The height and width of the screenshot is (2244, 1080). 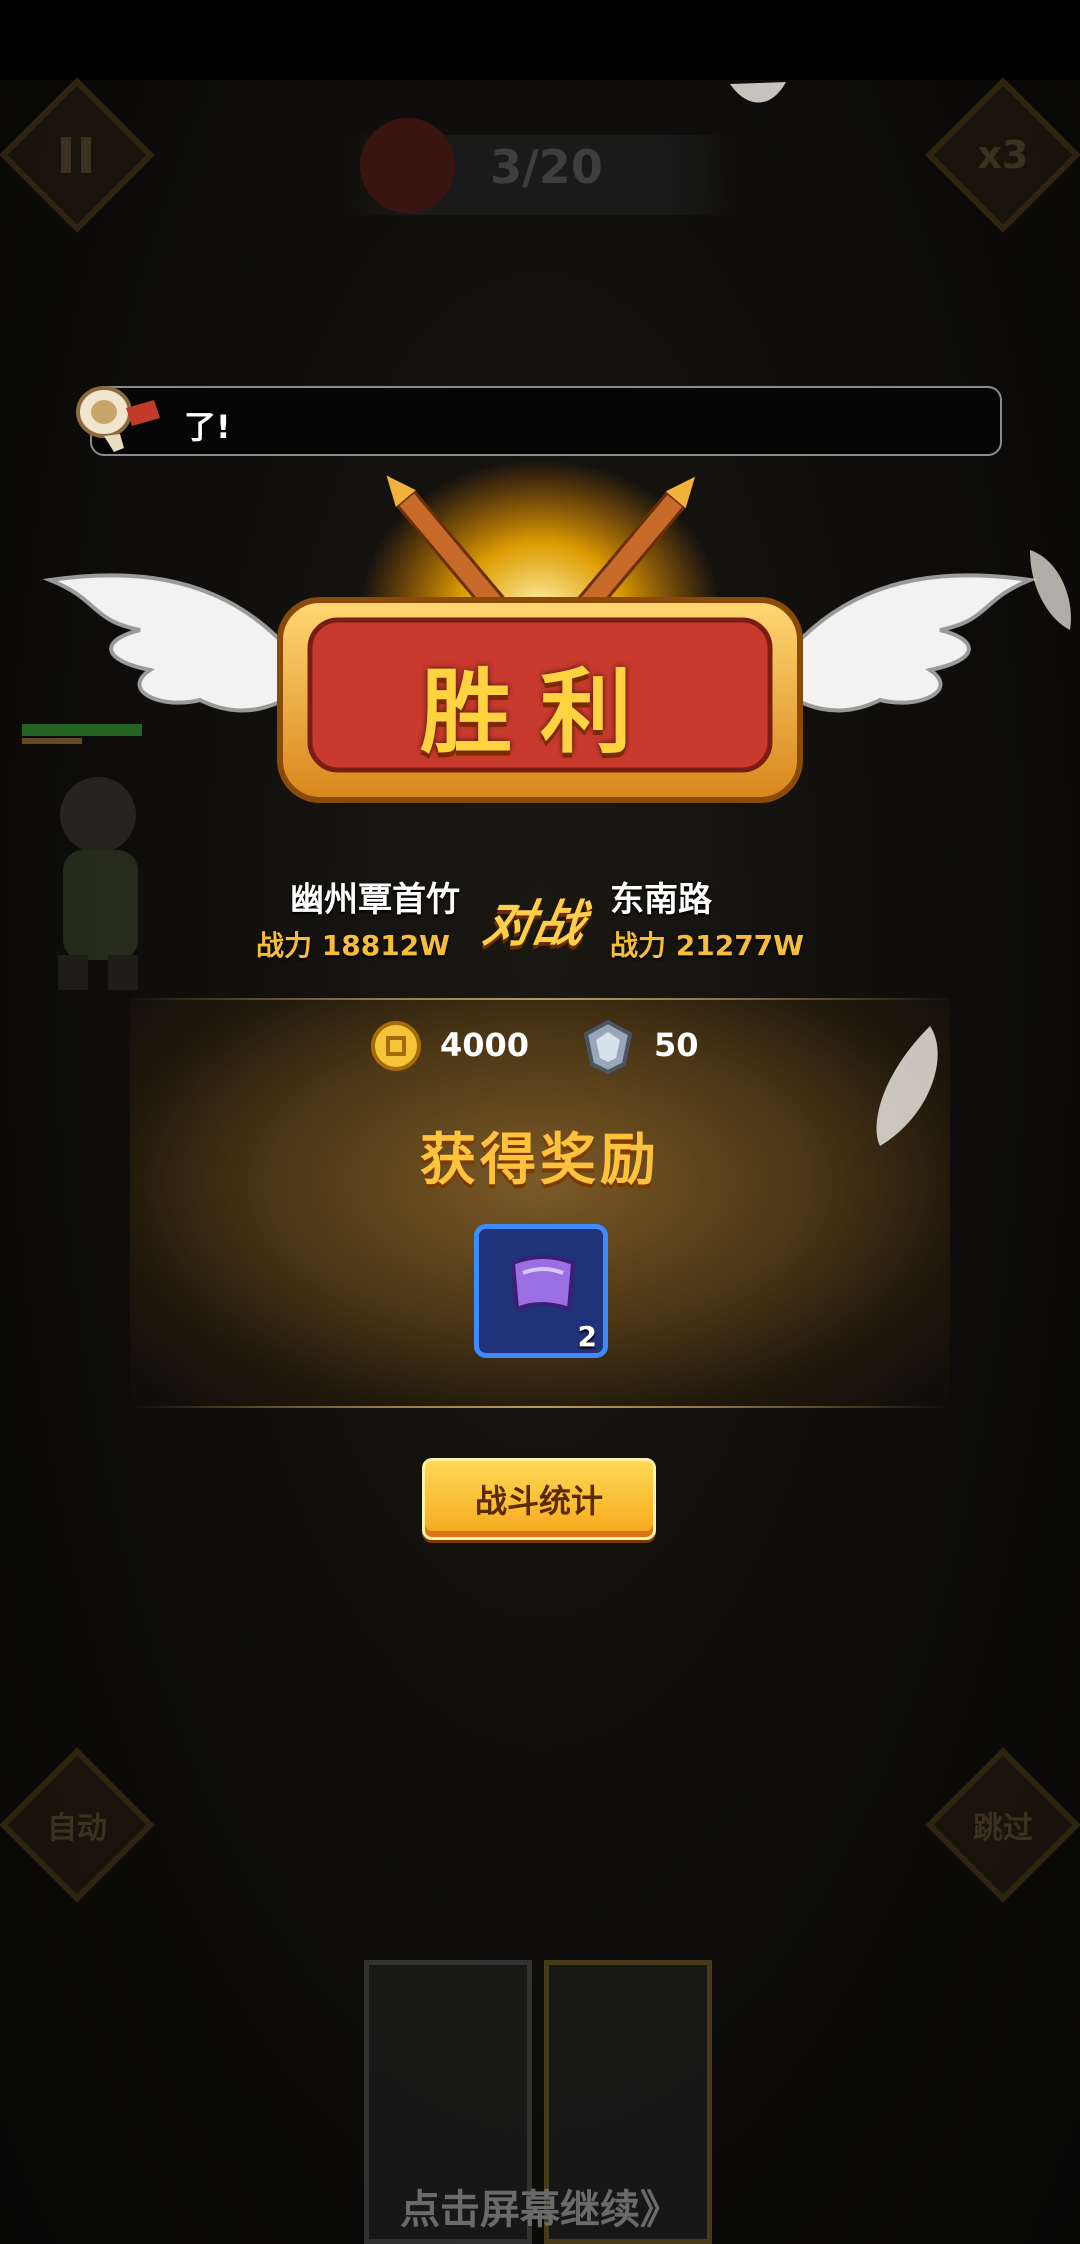 I want to click on announcement-bar: 了!, so click(x=546, y=421).